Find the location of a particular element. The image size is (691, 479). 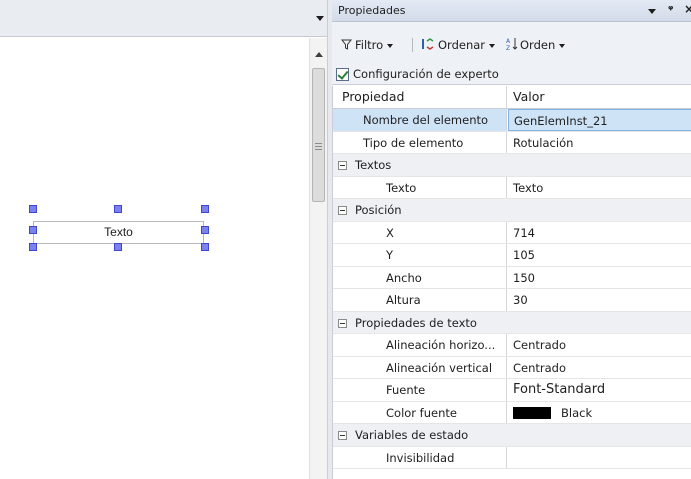

scroll-up-icon is located at coordinates (319, 54).